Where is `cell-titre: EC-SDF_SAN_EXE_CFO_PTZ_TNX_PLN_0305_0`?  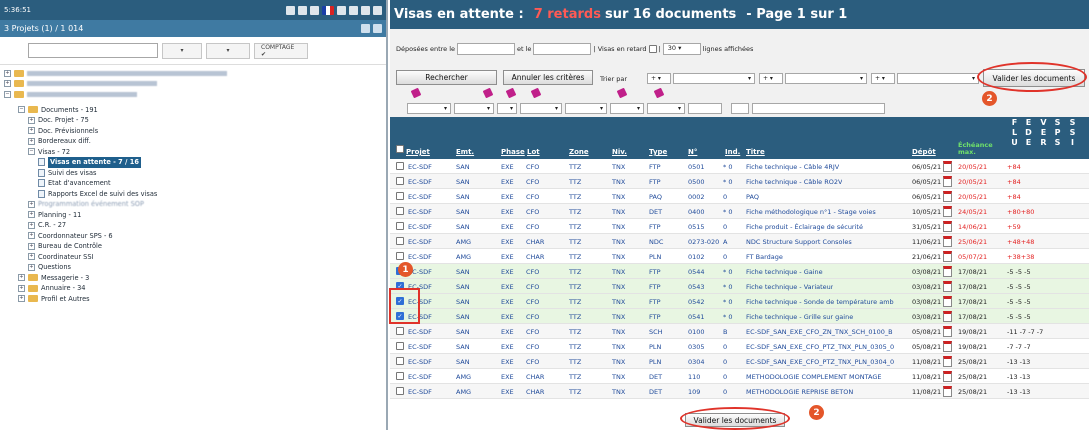 cell-titre: EC-SDF_SAN_EXE_CFO_PTZ_TNX_PLN_0305_0 is located at coordinates (820, 347).